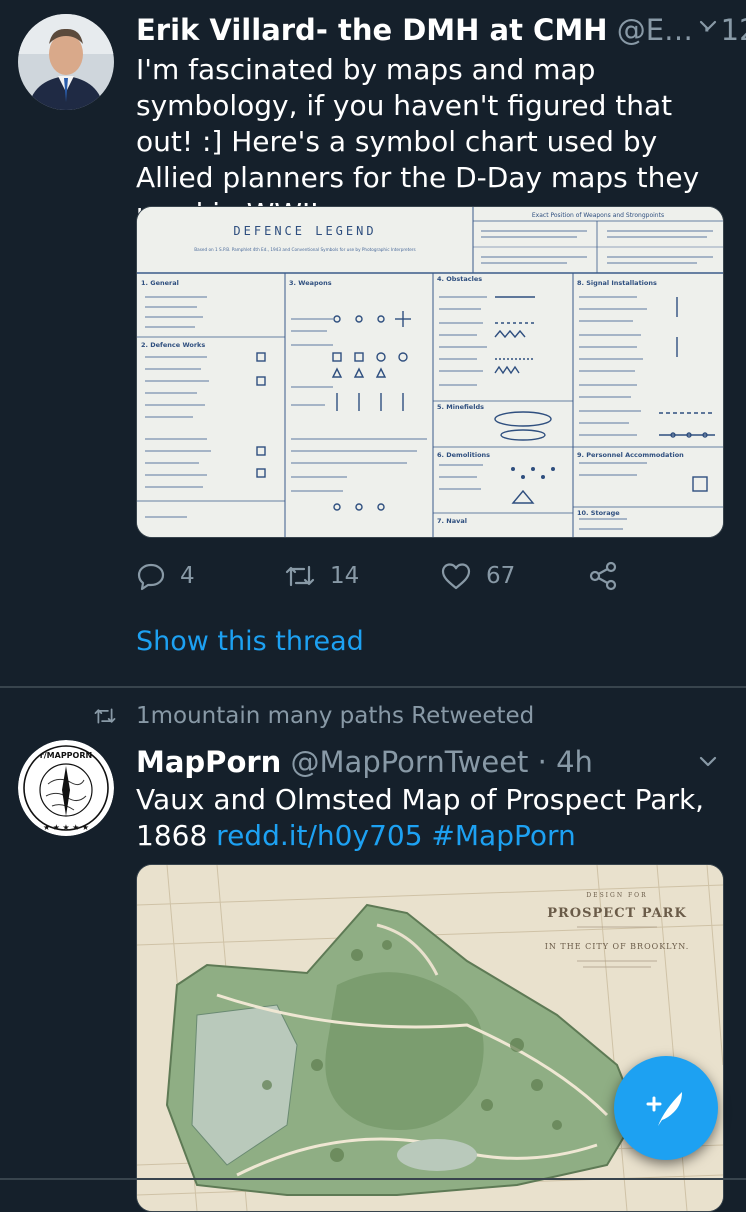 Image resolution: width=746 pixels, height=1212 pixels. What do you see at coordinates (410, 762) in the screenshot?
I see `author-handle: @MapPornTweet` at bounding box center [410, 762].